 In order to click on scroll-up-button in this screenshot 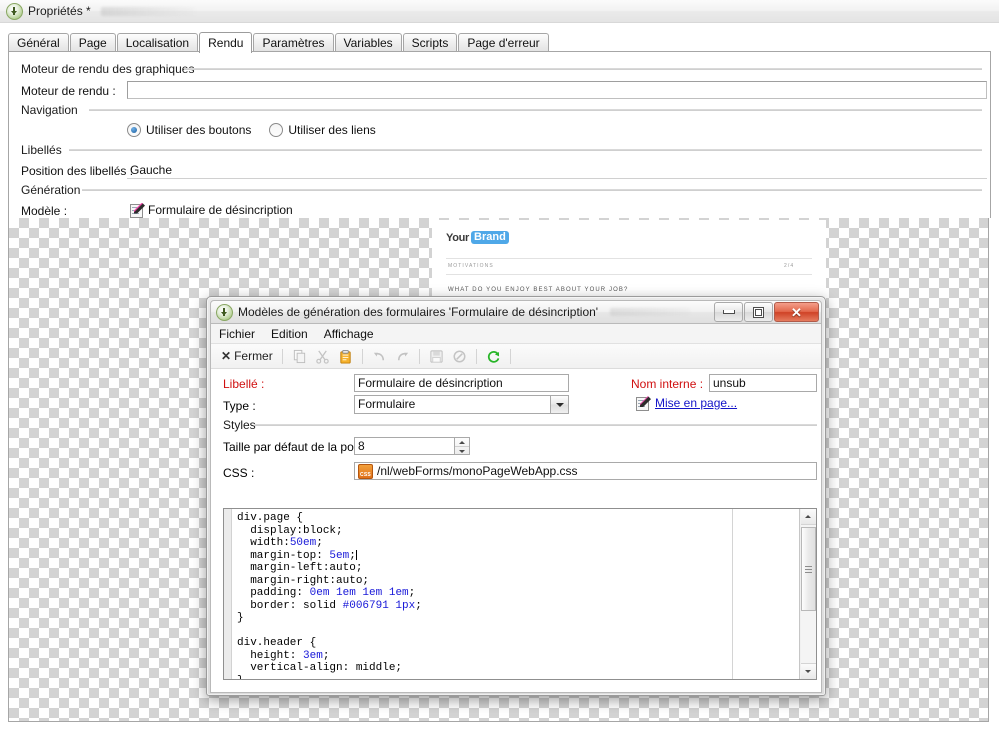, I will do `click(808, 517)`.